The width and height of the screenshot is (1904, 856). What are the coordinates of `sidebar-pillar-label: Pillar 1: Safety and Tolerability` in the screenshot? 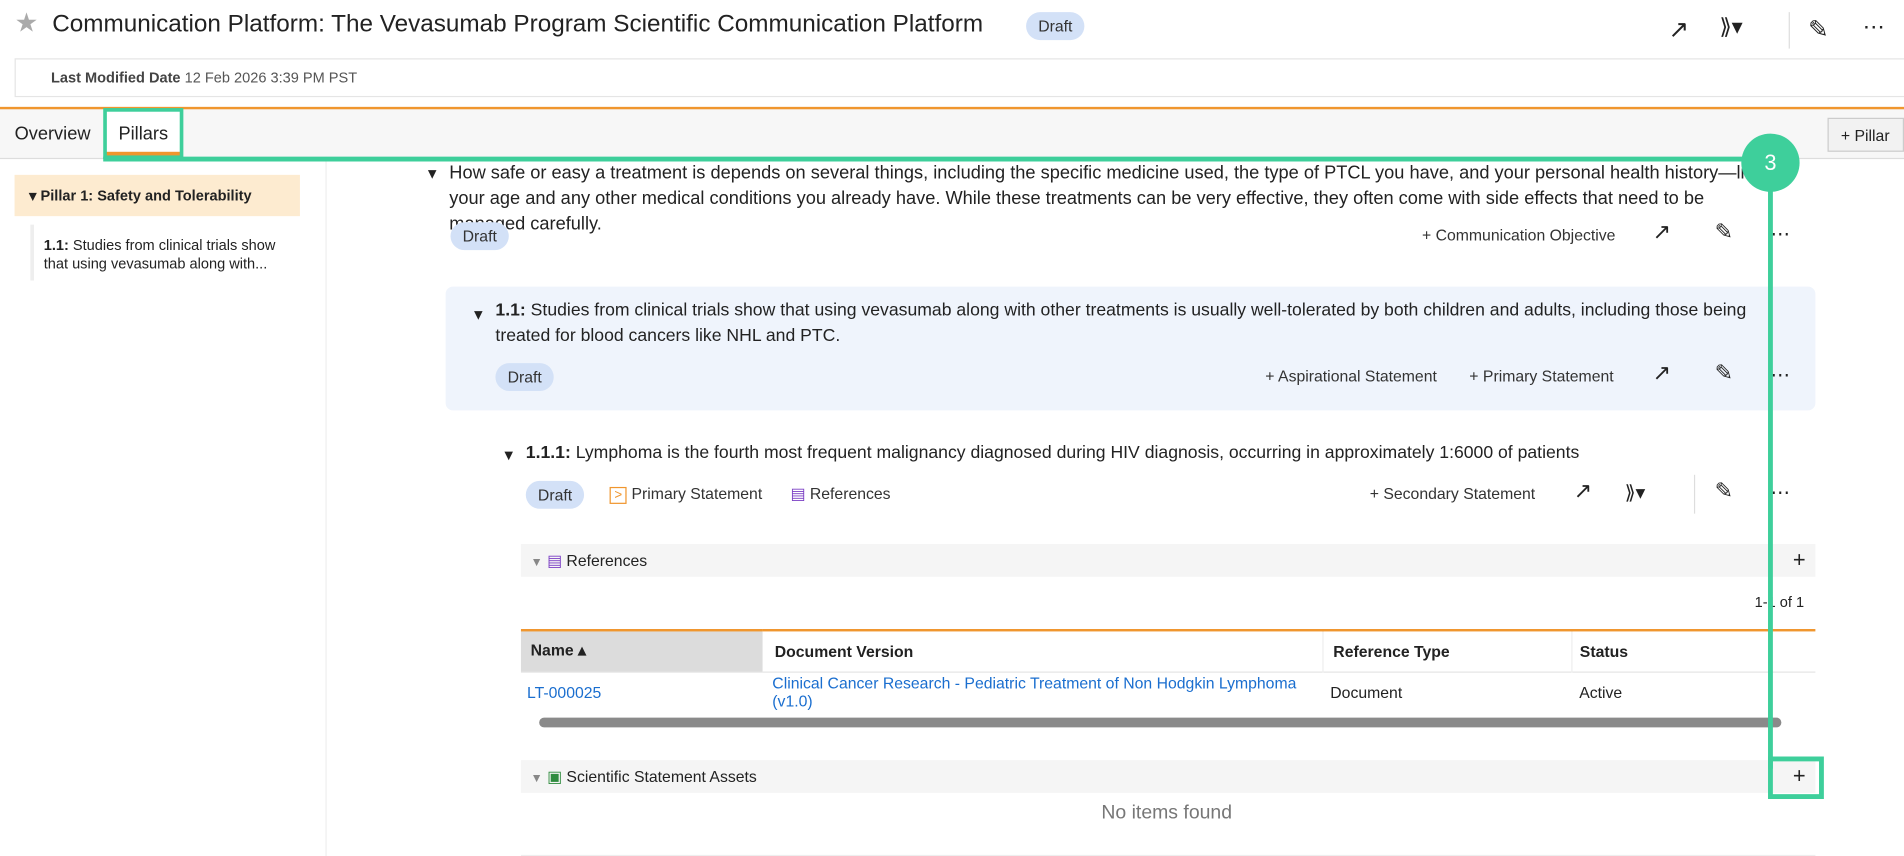 It's located at (146, 196).